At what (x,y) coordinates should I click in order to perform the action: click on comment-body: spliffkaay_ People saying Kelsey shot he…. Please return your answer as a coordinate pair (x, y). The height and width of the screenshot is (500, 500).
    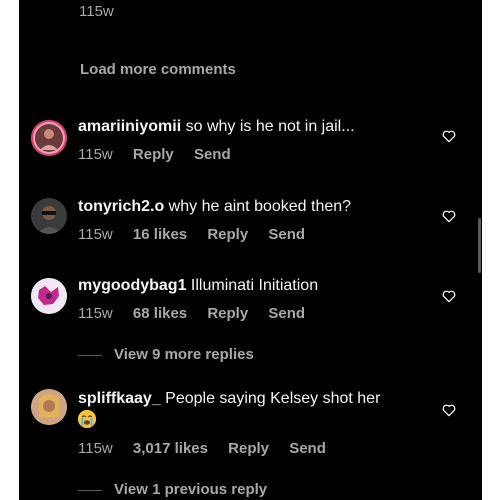
    Looking at the image, I should click on (248, 409).